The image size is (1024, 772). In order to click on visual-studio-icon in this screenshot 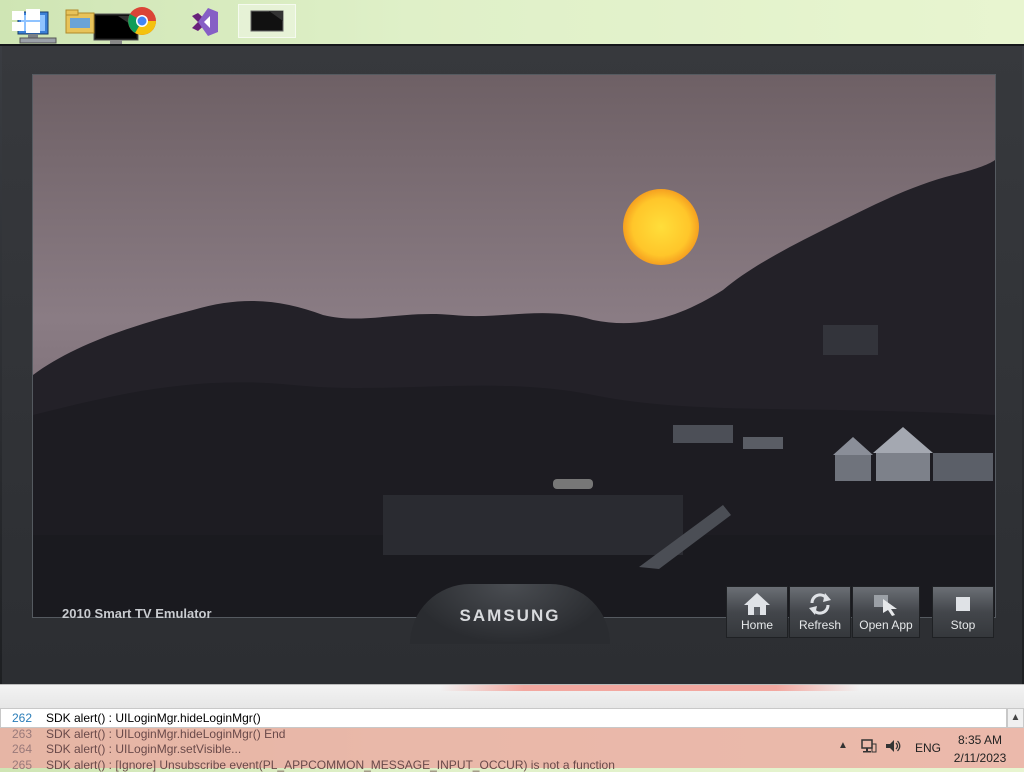, I will do `click(204, 21)`.